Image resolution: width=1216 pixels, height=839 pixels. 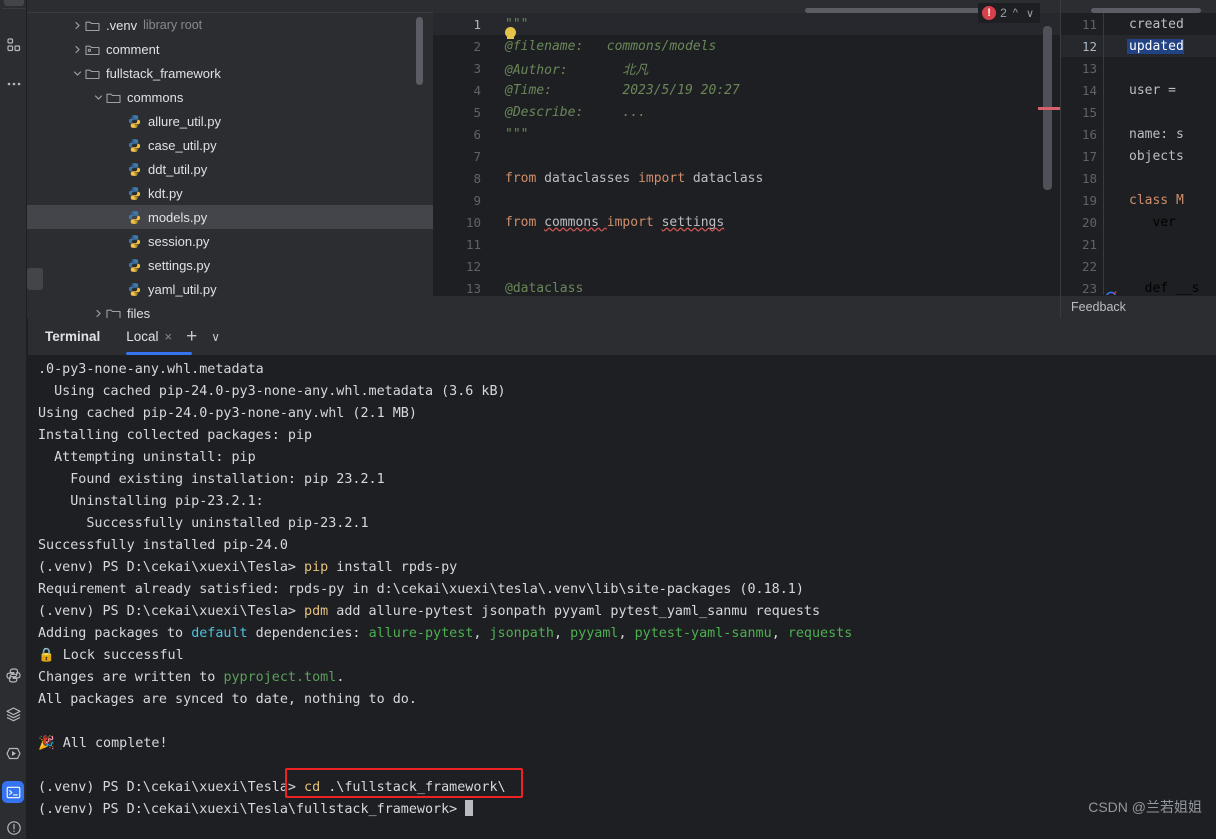 I want to click on terminal-tab-label: Local, so click(x=142, y=336).